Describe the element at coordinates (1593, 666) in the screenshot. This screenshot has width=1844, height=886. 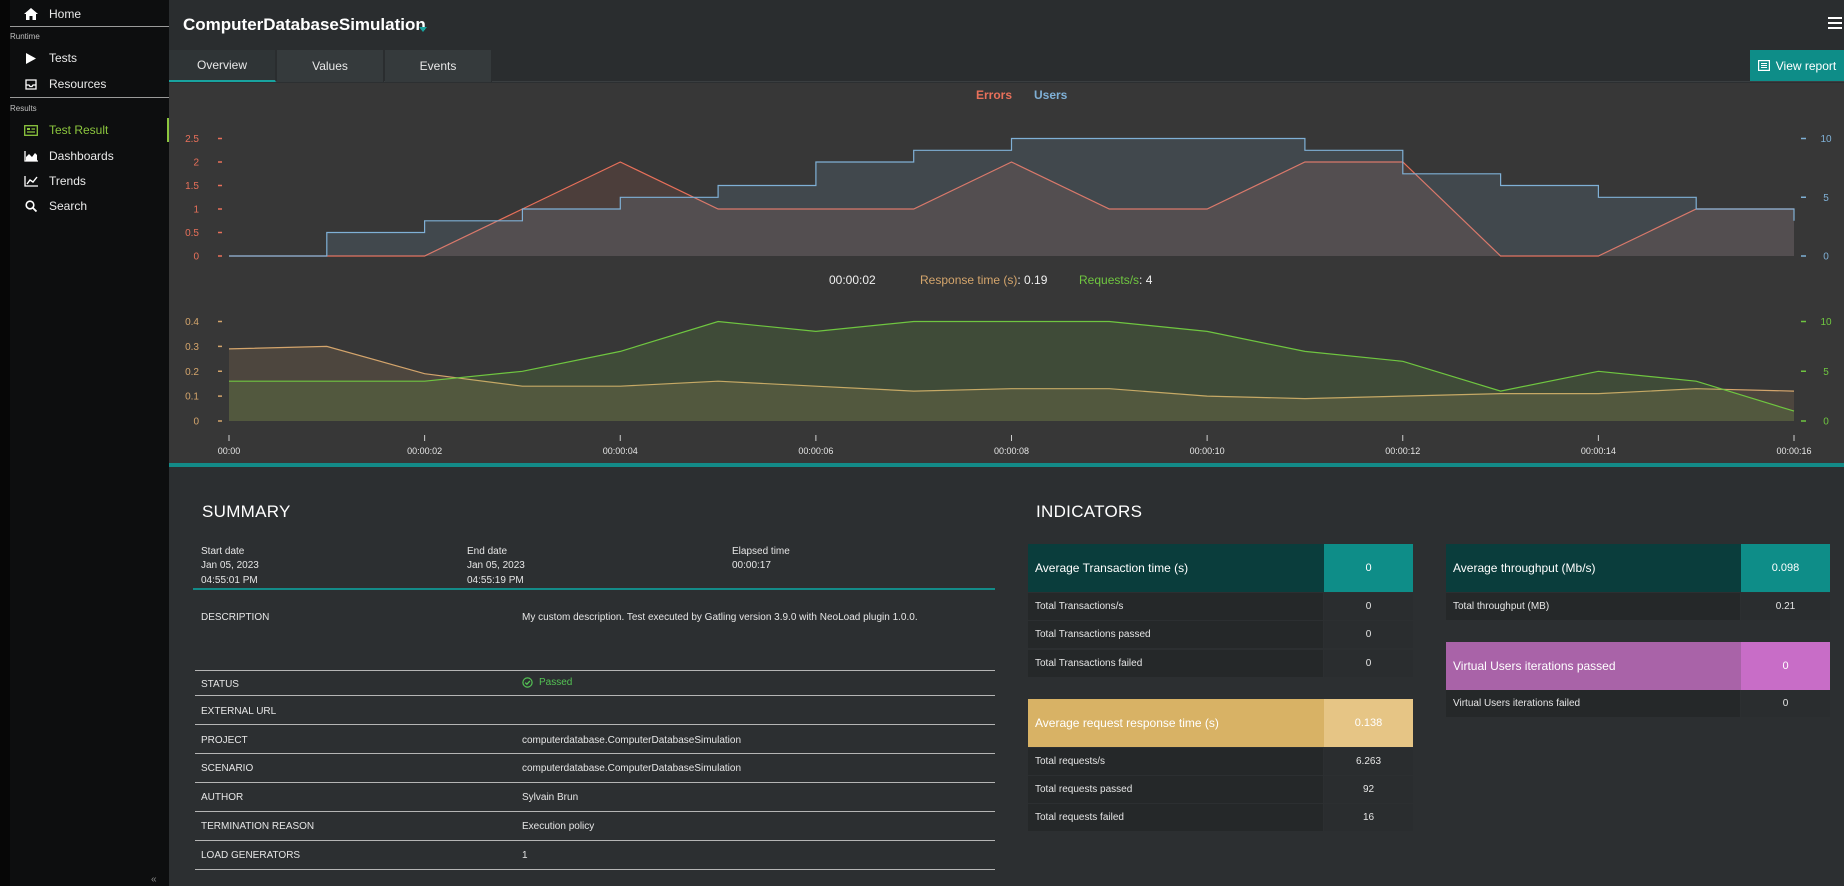
I see `vu-iterations-label: Virtual Users iterations passed` at that location.